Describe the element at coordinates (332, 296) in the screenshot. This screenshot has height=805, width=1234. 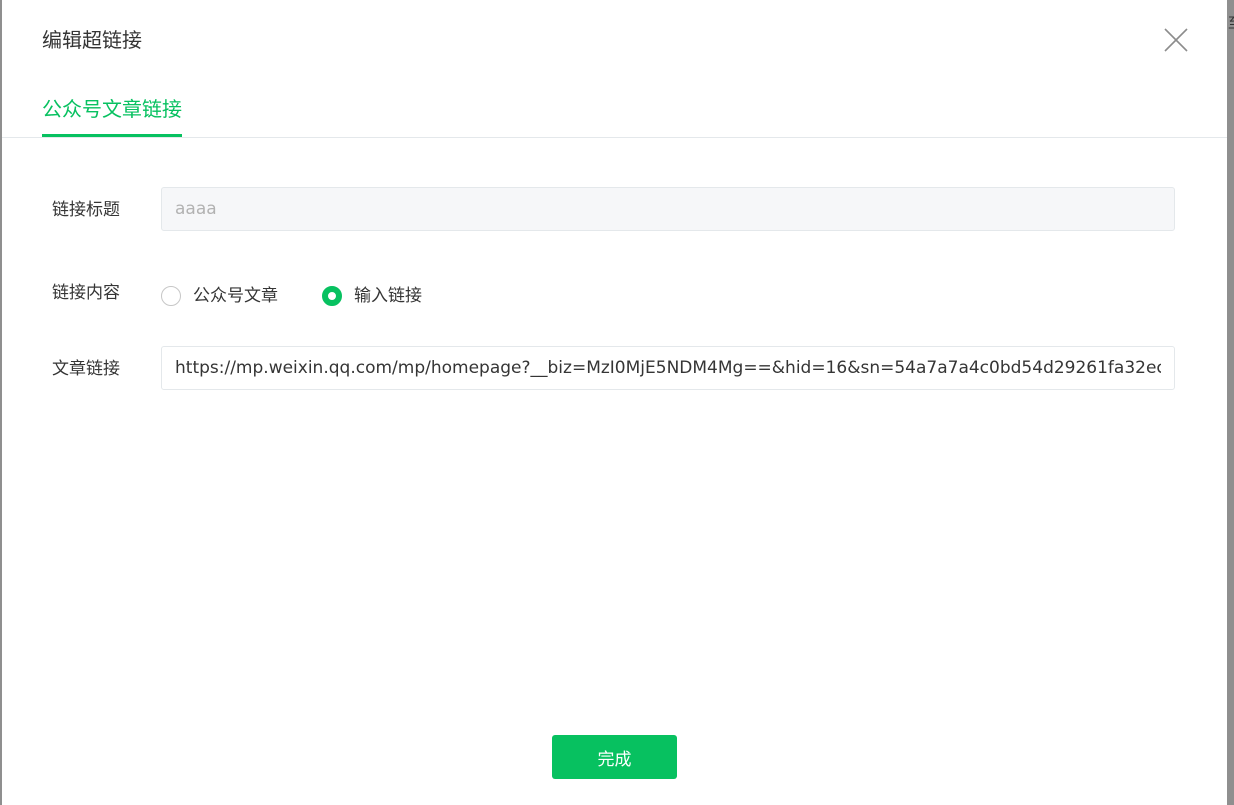
I see `radio-checked-icon` at that location.